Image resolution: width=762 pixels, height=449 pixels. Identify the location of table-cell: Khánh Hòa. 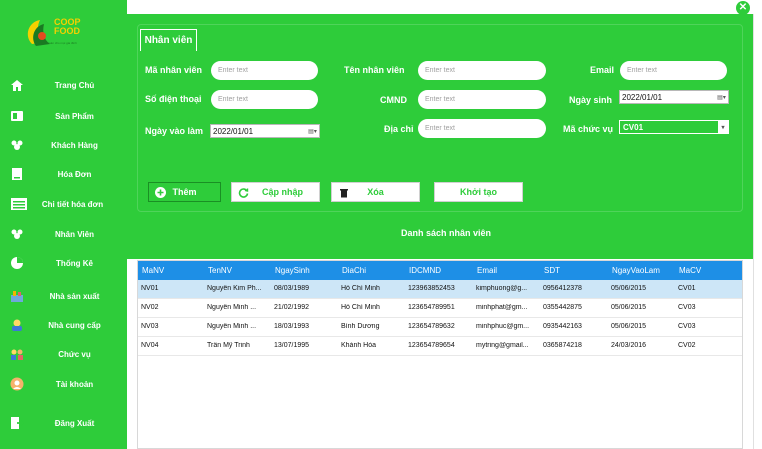
(359, 345).